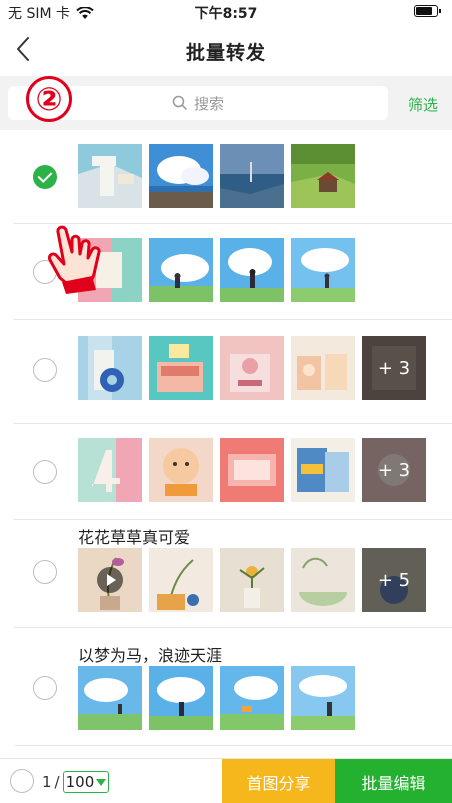 The width and height of the screenshot is (452, 803). I want to click on clock: 下午8:57, so click(226, 14).